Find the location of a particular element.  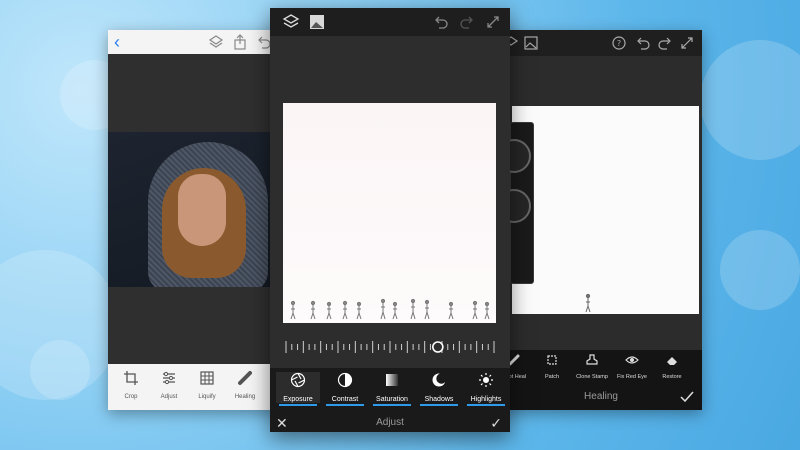

crop-icon is located at coordinates (131, 378).